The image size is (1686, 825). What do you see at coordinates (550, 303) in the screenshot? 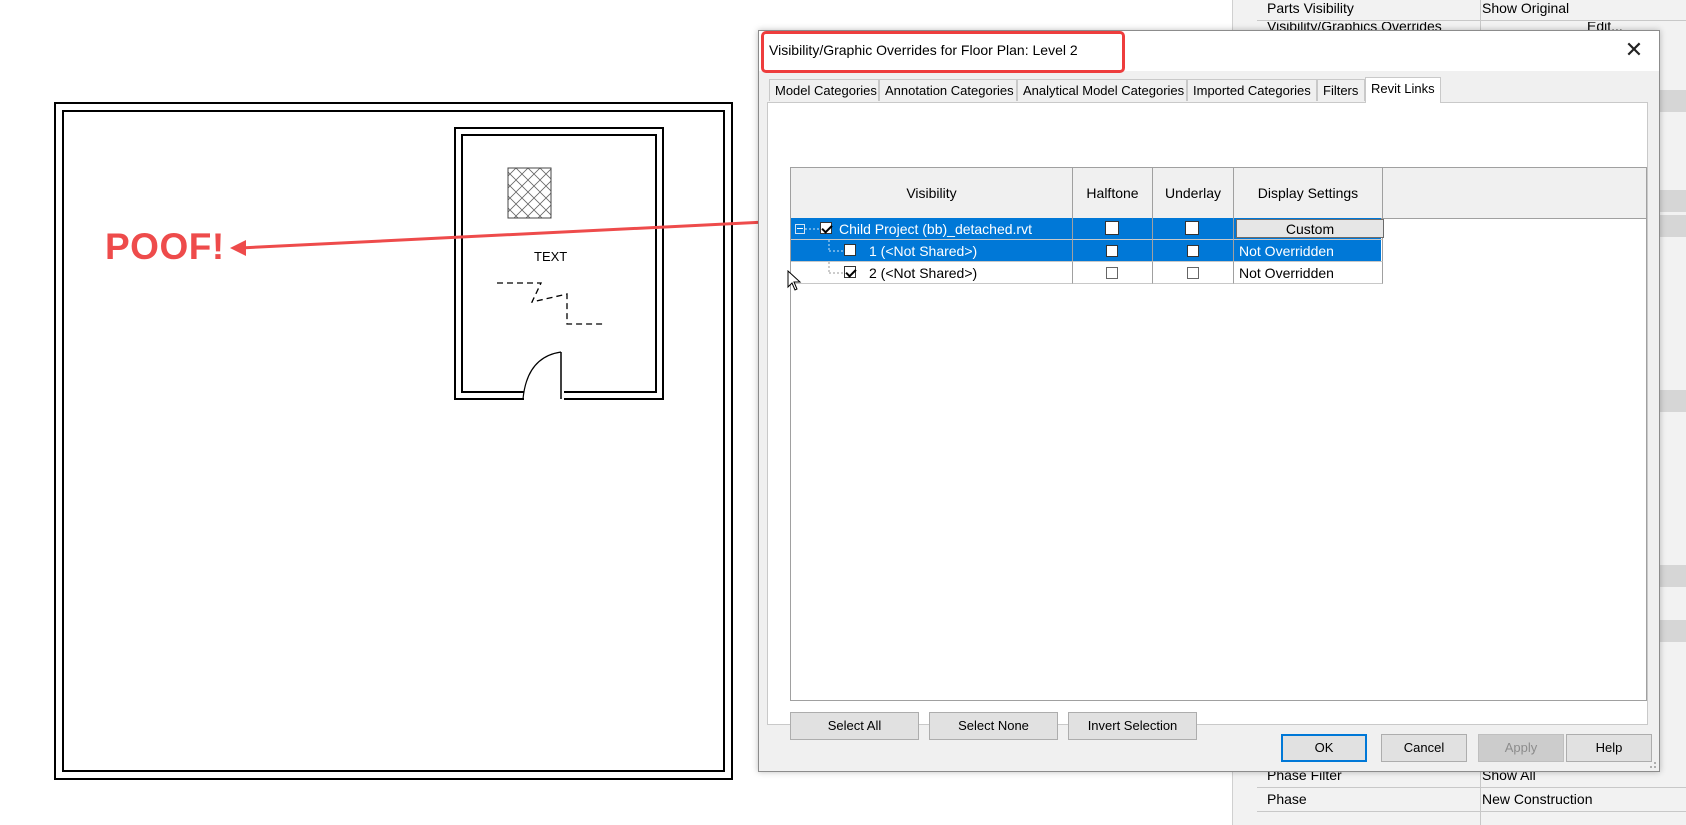
I see `dashed-line` at bounding box center [550, 303].